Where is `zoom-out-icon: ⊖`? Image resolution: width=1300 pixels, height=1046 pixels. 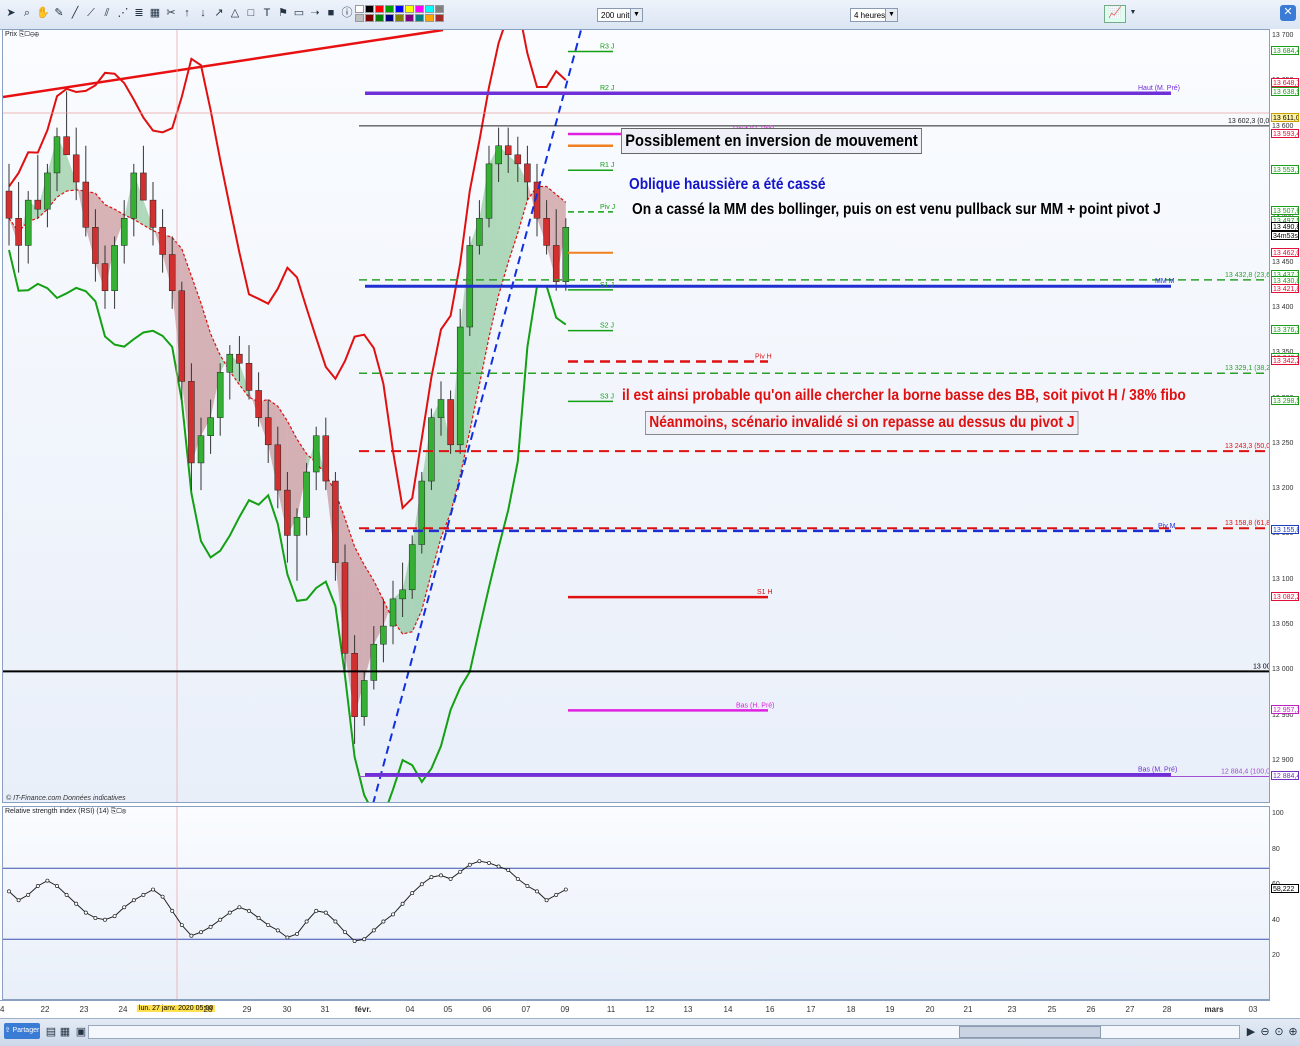
zoom-out-icon: ⊖ is located at coordinates (1265, 1032).